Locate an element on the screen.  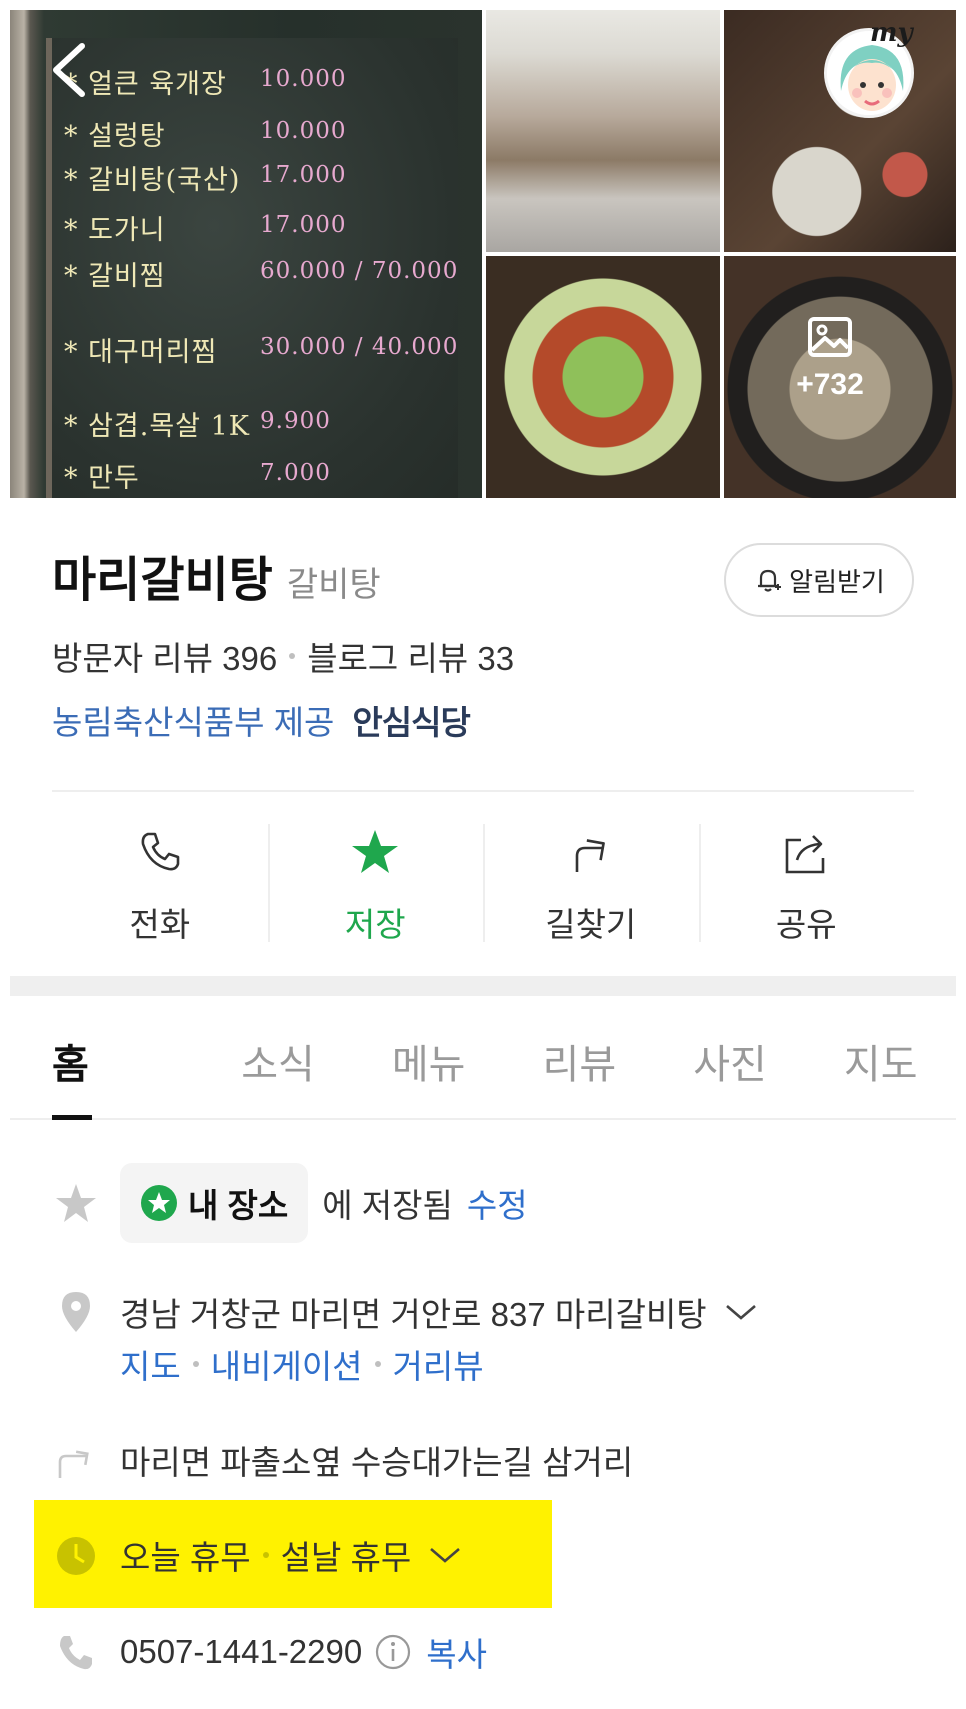
address-row: 경남 거창군 마리면 거안로 837 마리갈비탕 is located at coordinates (440, 1312).